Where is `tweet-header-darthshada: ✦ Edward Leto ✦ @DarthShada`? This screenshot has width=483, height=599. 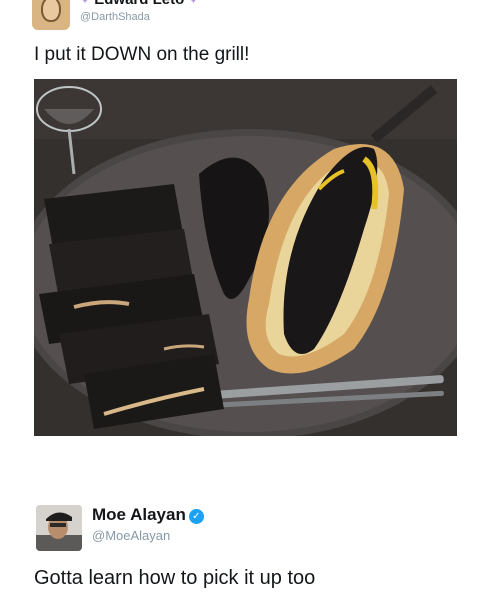 tweet-header-darthshada: ✦ Edward Leto ✦ @DarthShada is located at coordinates (241, 17).